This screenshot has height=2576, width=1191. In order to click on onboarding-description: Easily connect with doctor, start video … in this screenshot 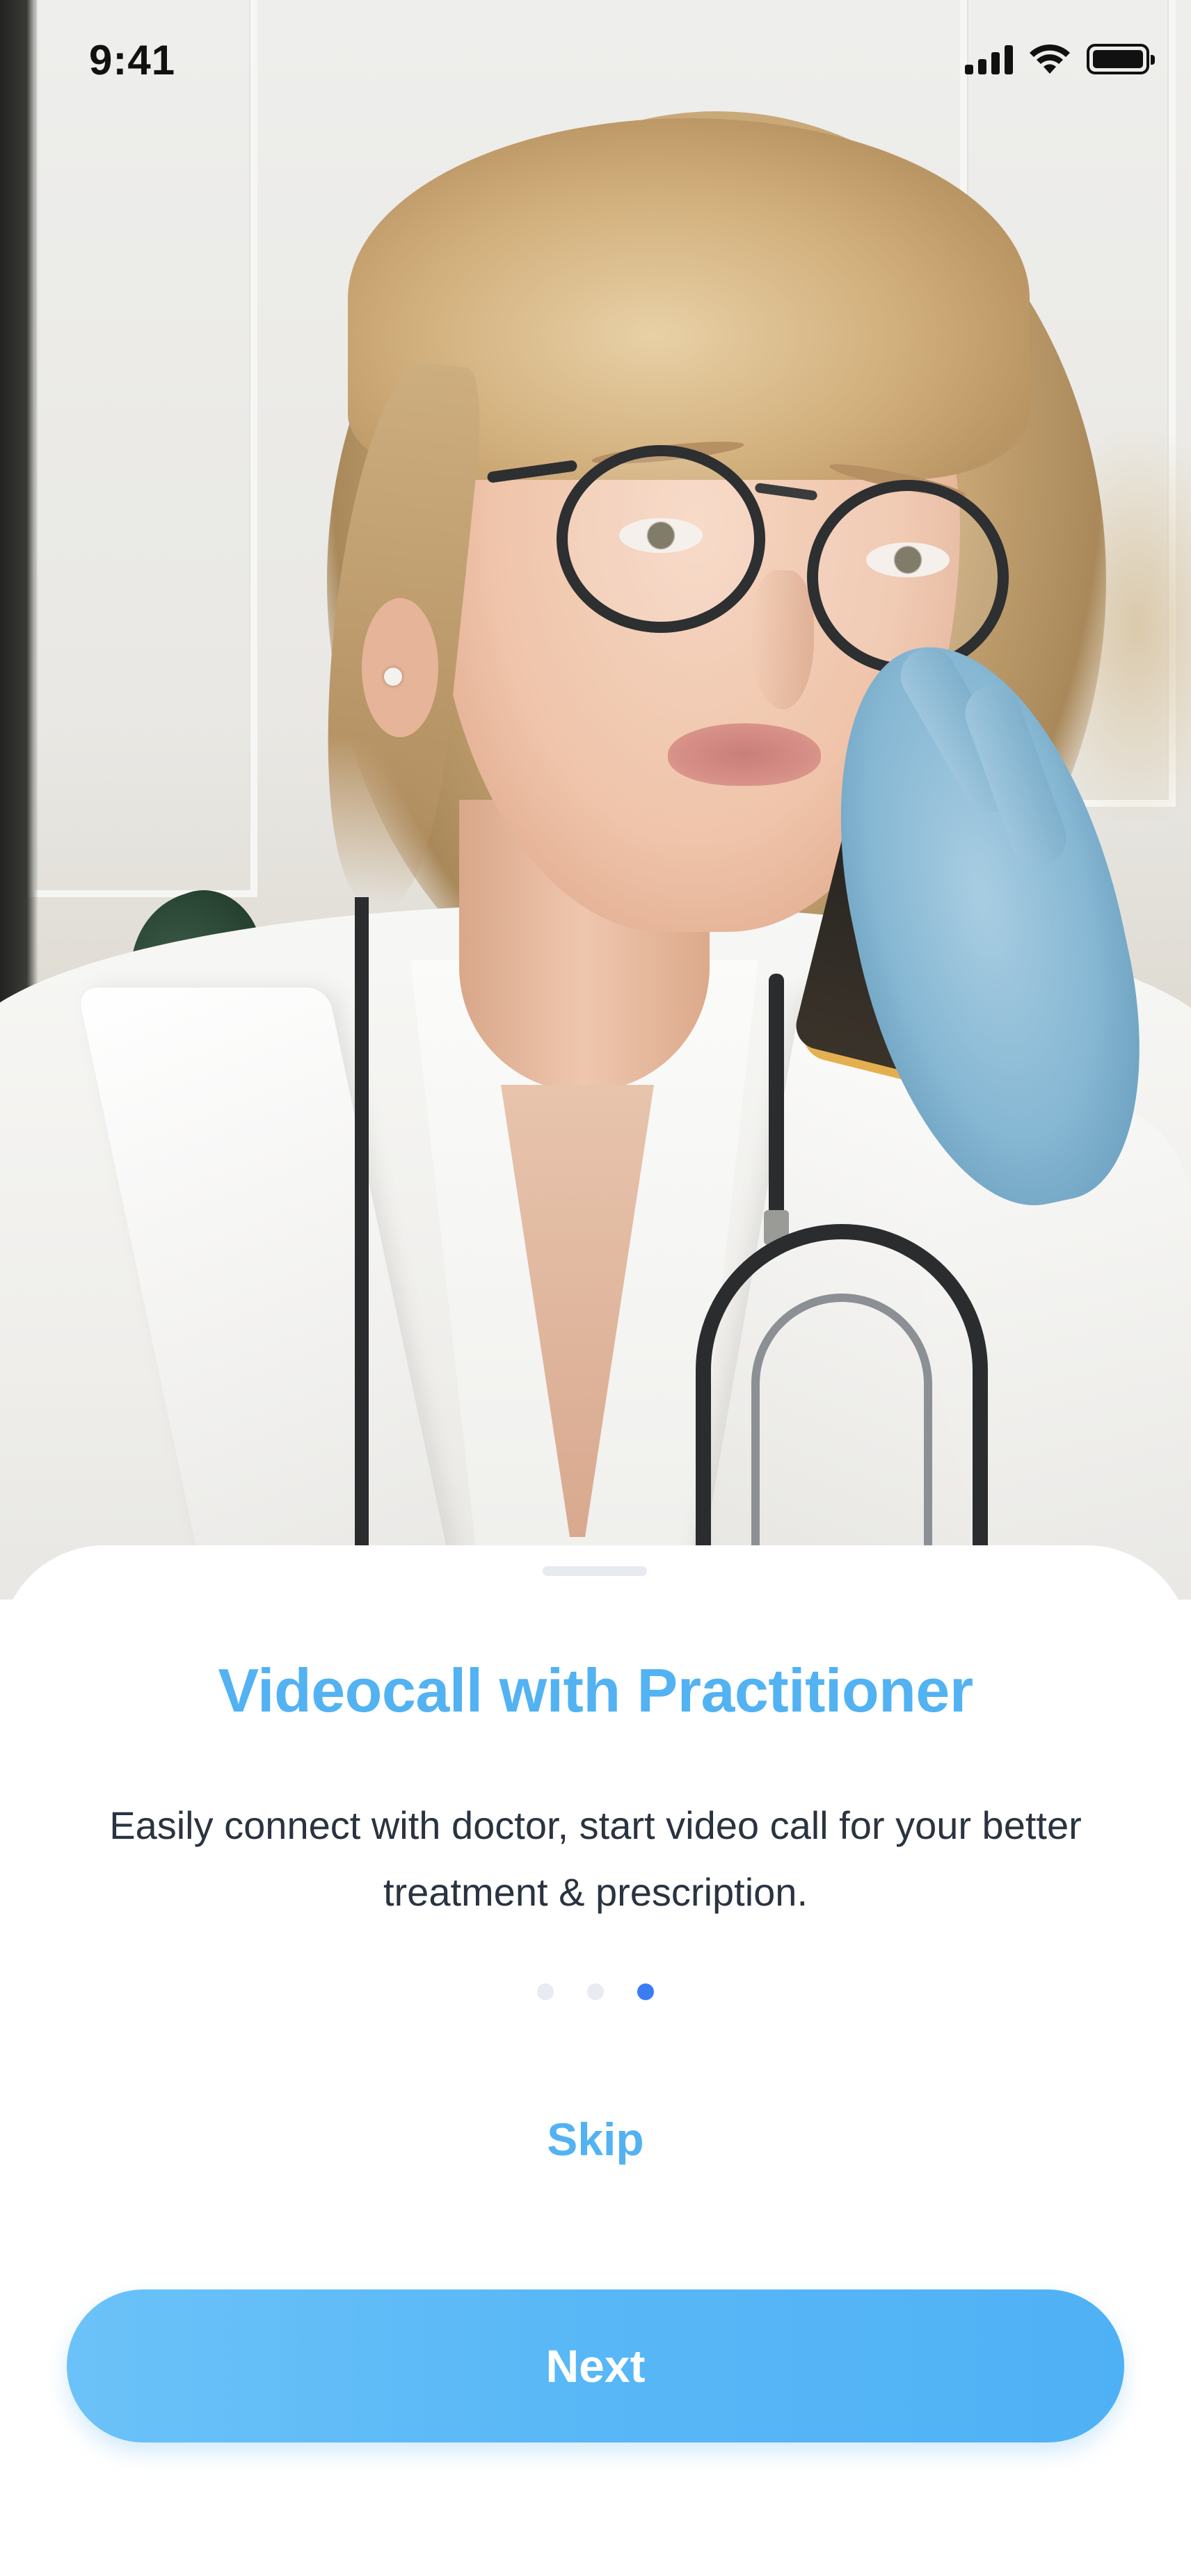, I will do `click(595, 1858)`.